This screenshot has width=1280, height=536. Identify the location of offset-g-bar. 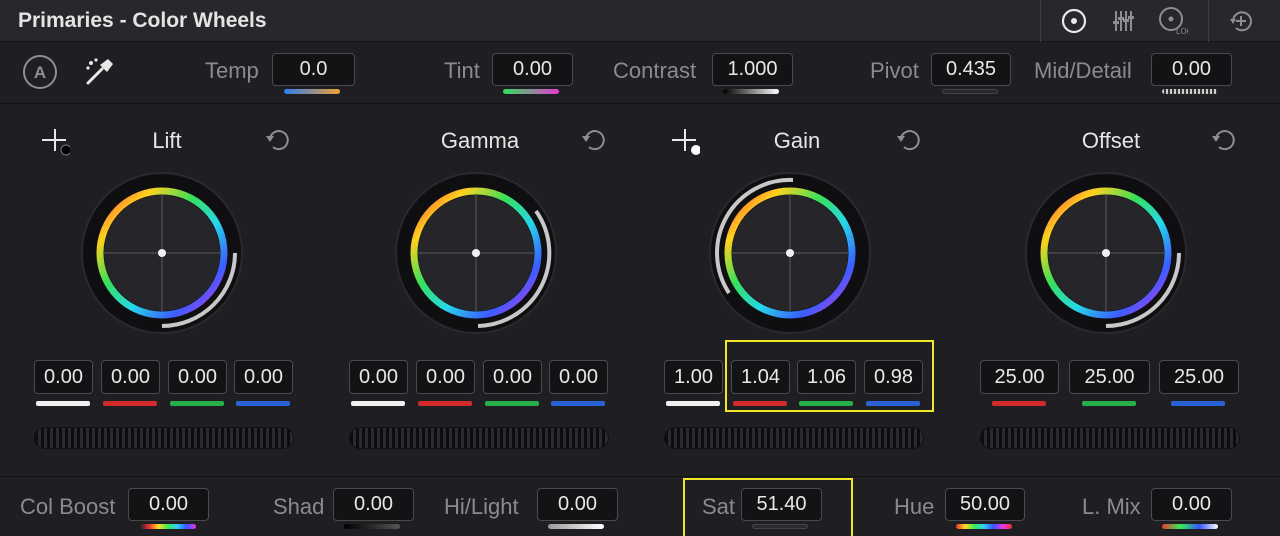
(1109, 403).